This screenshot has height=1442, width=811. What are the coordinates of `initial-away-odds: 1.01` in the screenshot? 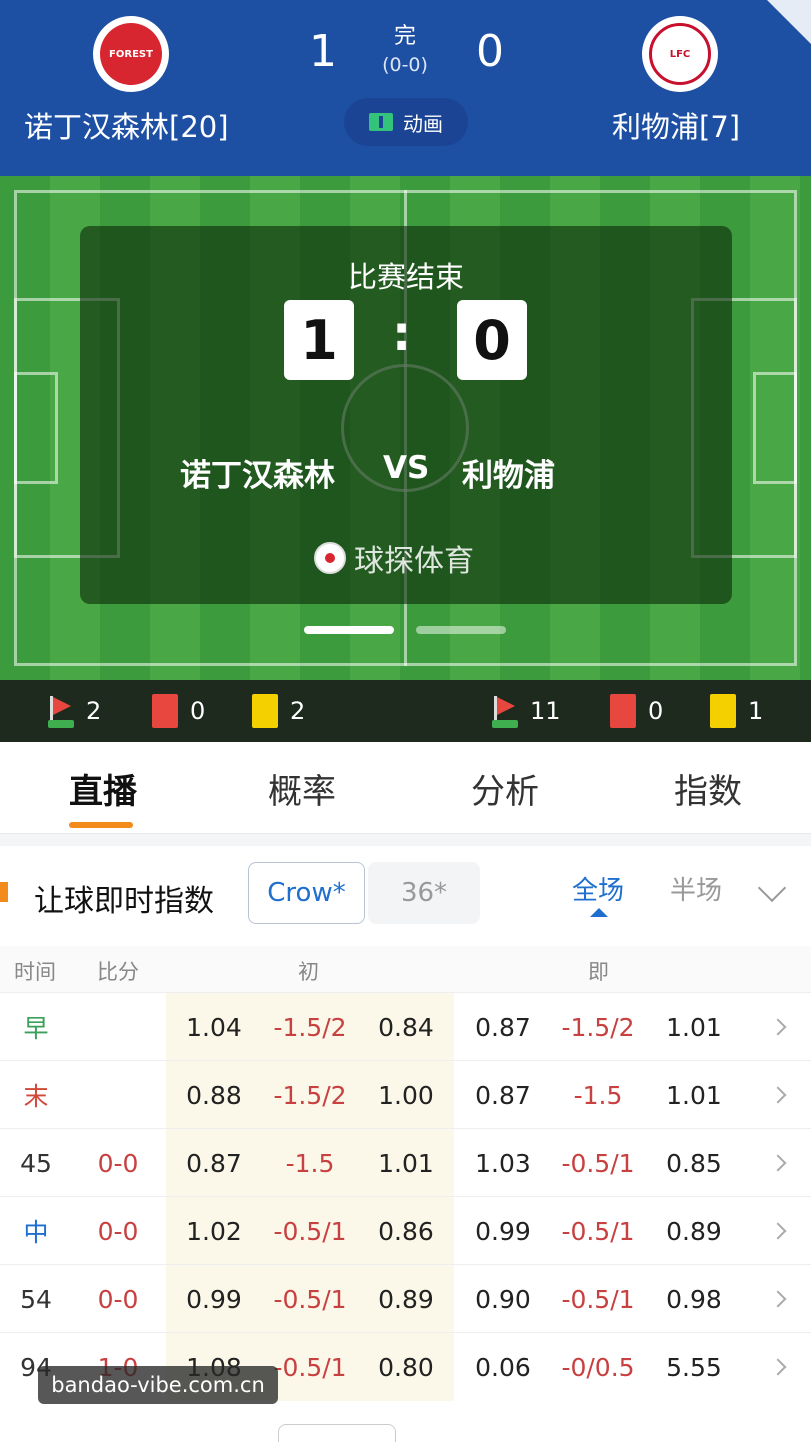 It's located at (406, 1163).